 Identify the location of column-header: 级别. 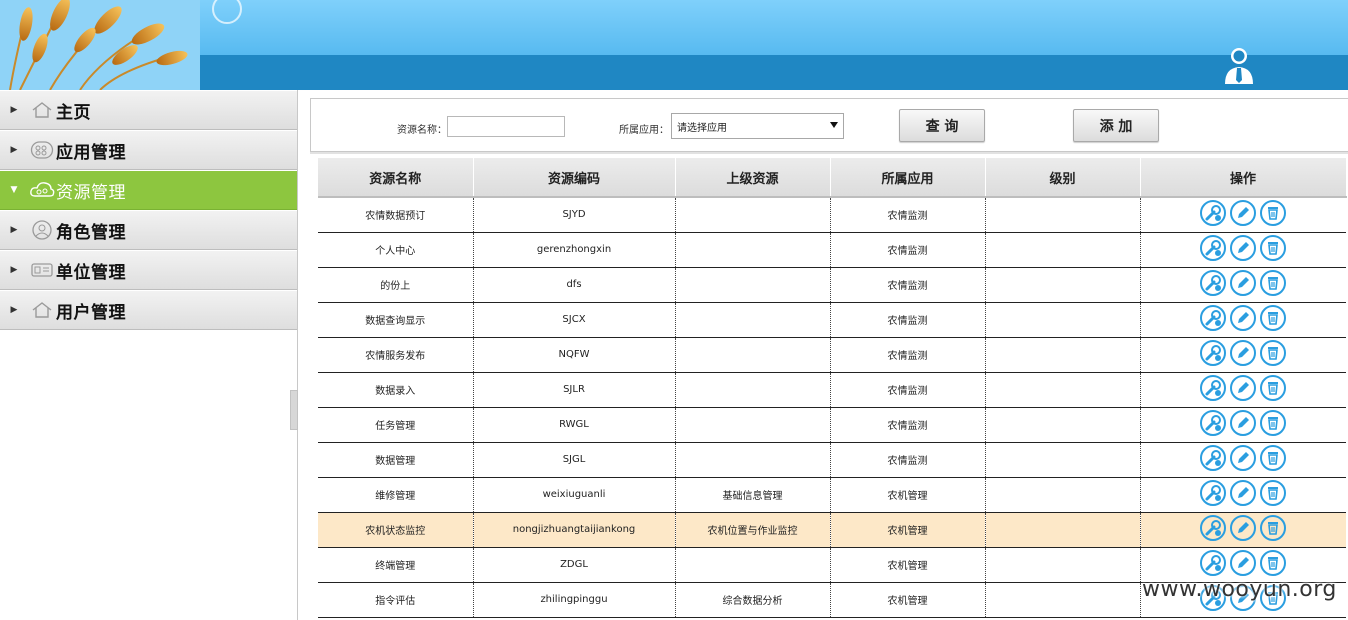
(1063, 178).